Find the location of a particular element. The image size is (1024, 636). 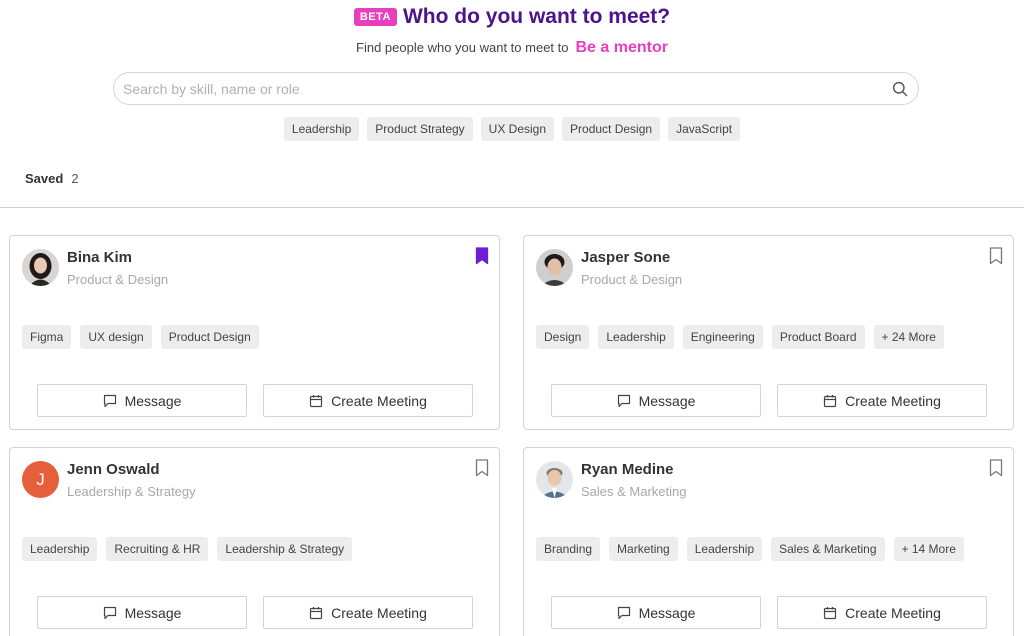

skill-tag: Marketing is located at coordinates (643, 549).